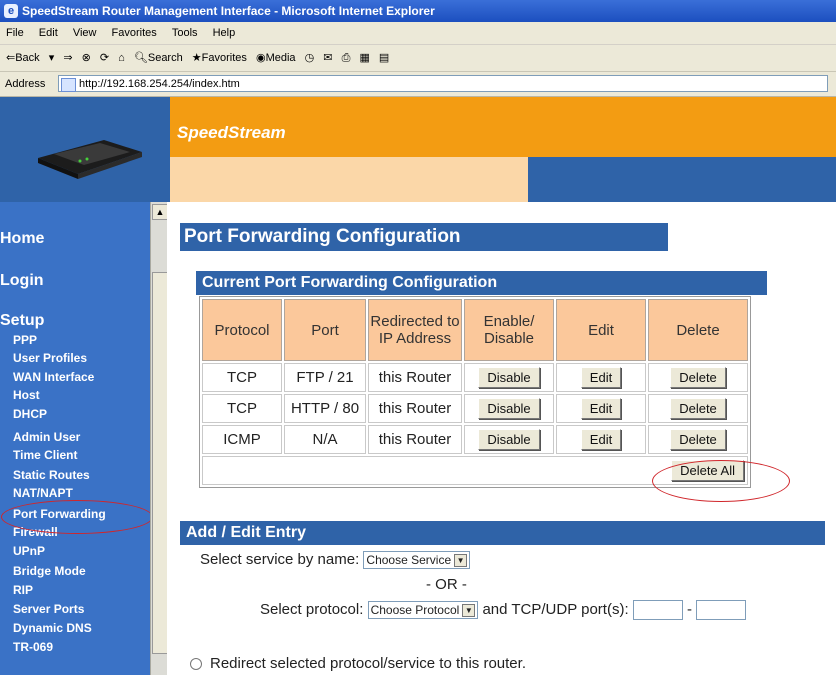 The height and width of the screenshot is (675, 836). Describe the element at coordinates (22, 321) in the screenshot. I see `nav-setup: Setup` at that location.